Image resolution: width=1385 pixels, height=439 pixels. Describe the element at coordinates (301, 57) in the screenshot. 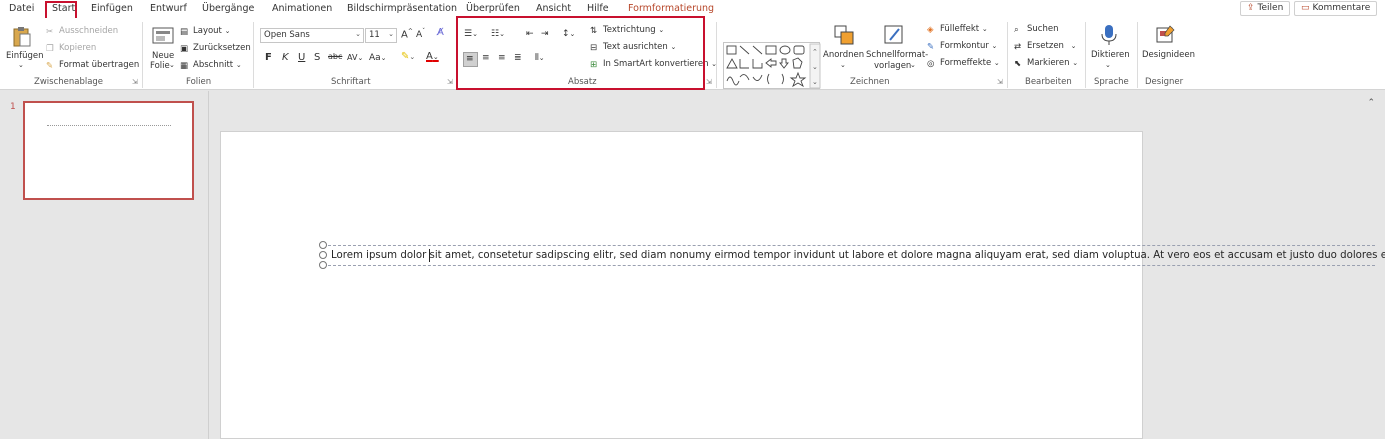

I see `underline-button: U` at that location.